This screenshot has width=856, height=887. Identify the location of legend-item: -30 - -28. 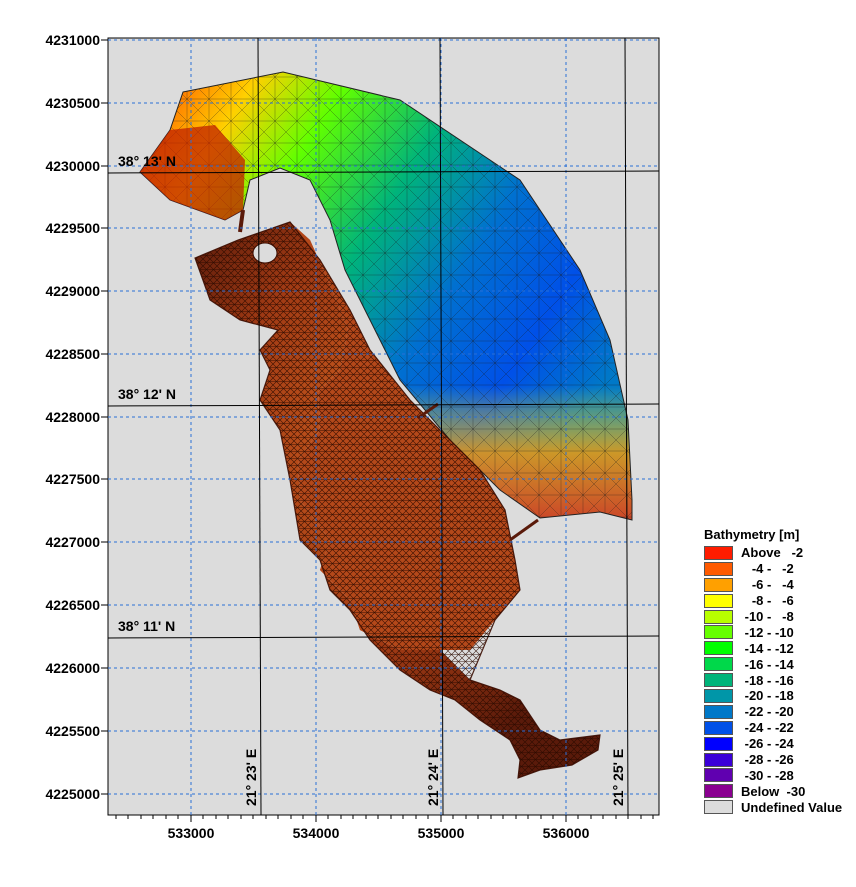
(779, 775).